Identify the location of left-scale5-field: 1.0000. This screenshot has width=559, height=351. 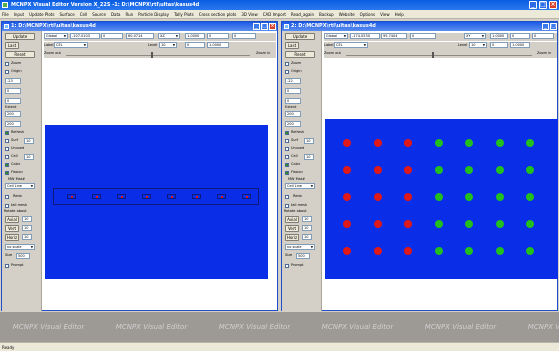
(218, 45).